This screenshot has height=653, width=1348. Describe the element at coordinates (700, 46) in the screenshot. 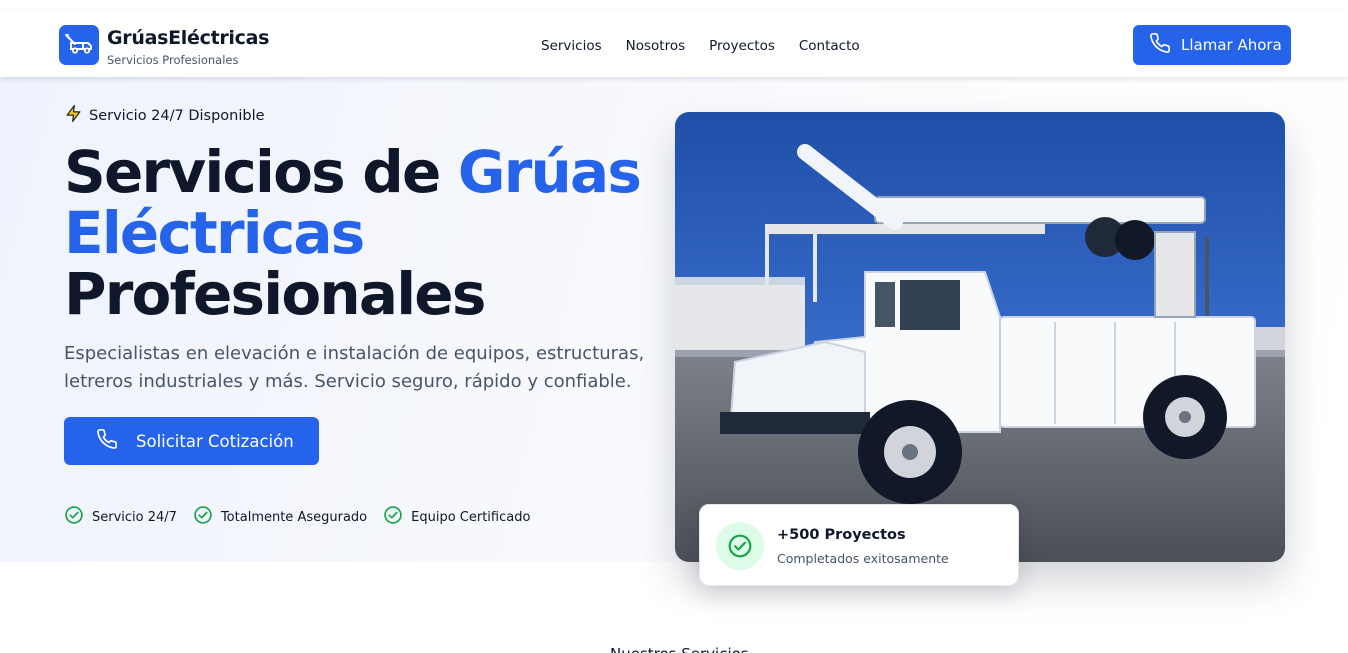

I see `main-nav: Servicios Nosotros Proyectos Contacto` at that location.